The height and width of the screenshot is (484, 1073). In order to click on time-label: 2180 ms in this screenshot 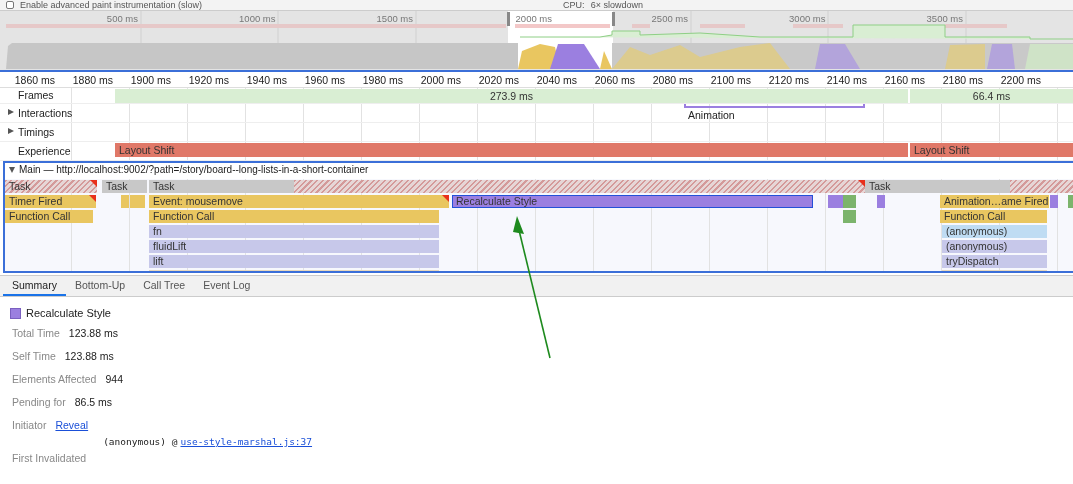, I will do `click(962, 80)`.